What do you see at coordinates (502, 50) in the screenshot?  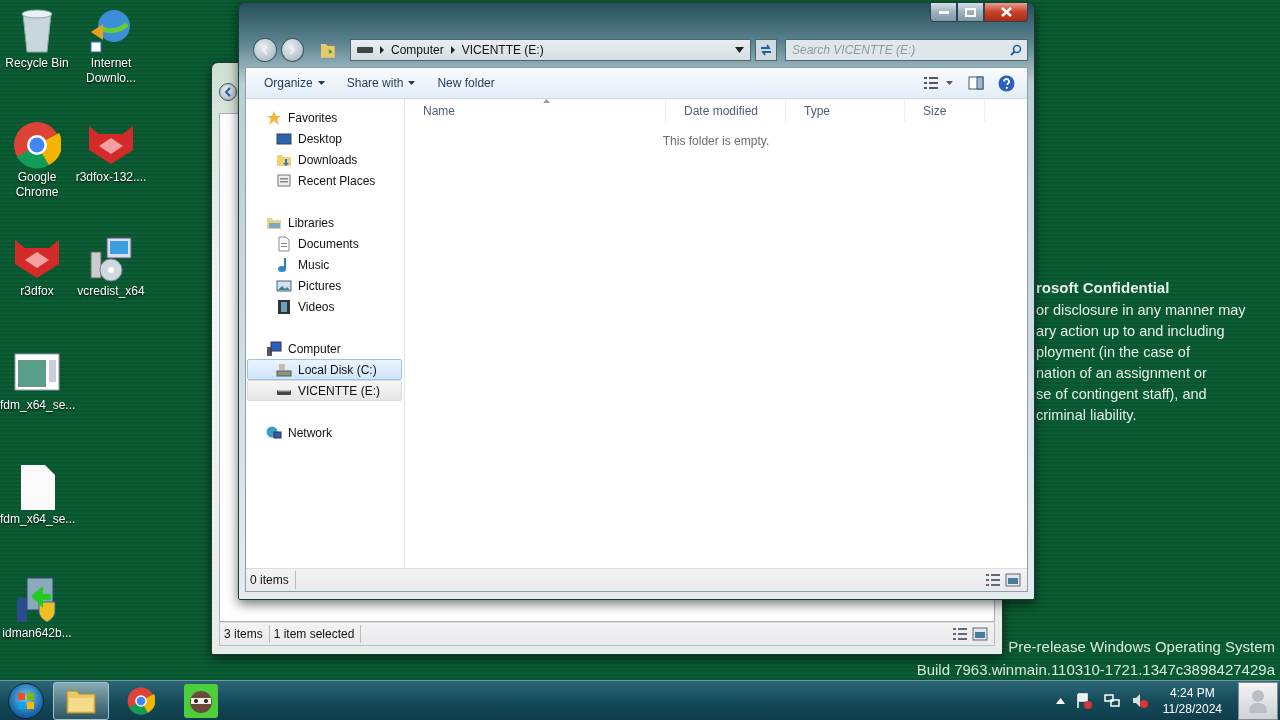 I see `breadcrumb-item: VICENTTE (E:)` at bounding box center [502, 50].